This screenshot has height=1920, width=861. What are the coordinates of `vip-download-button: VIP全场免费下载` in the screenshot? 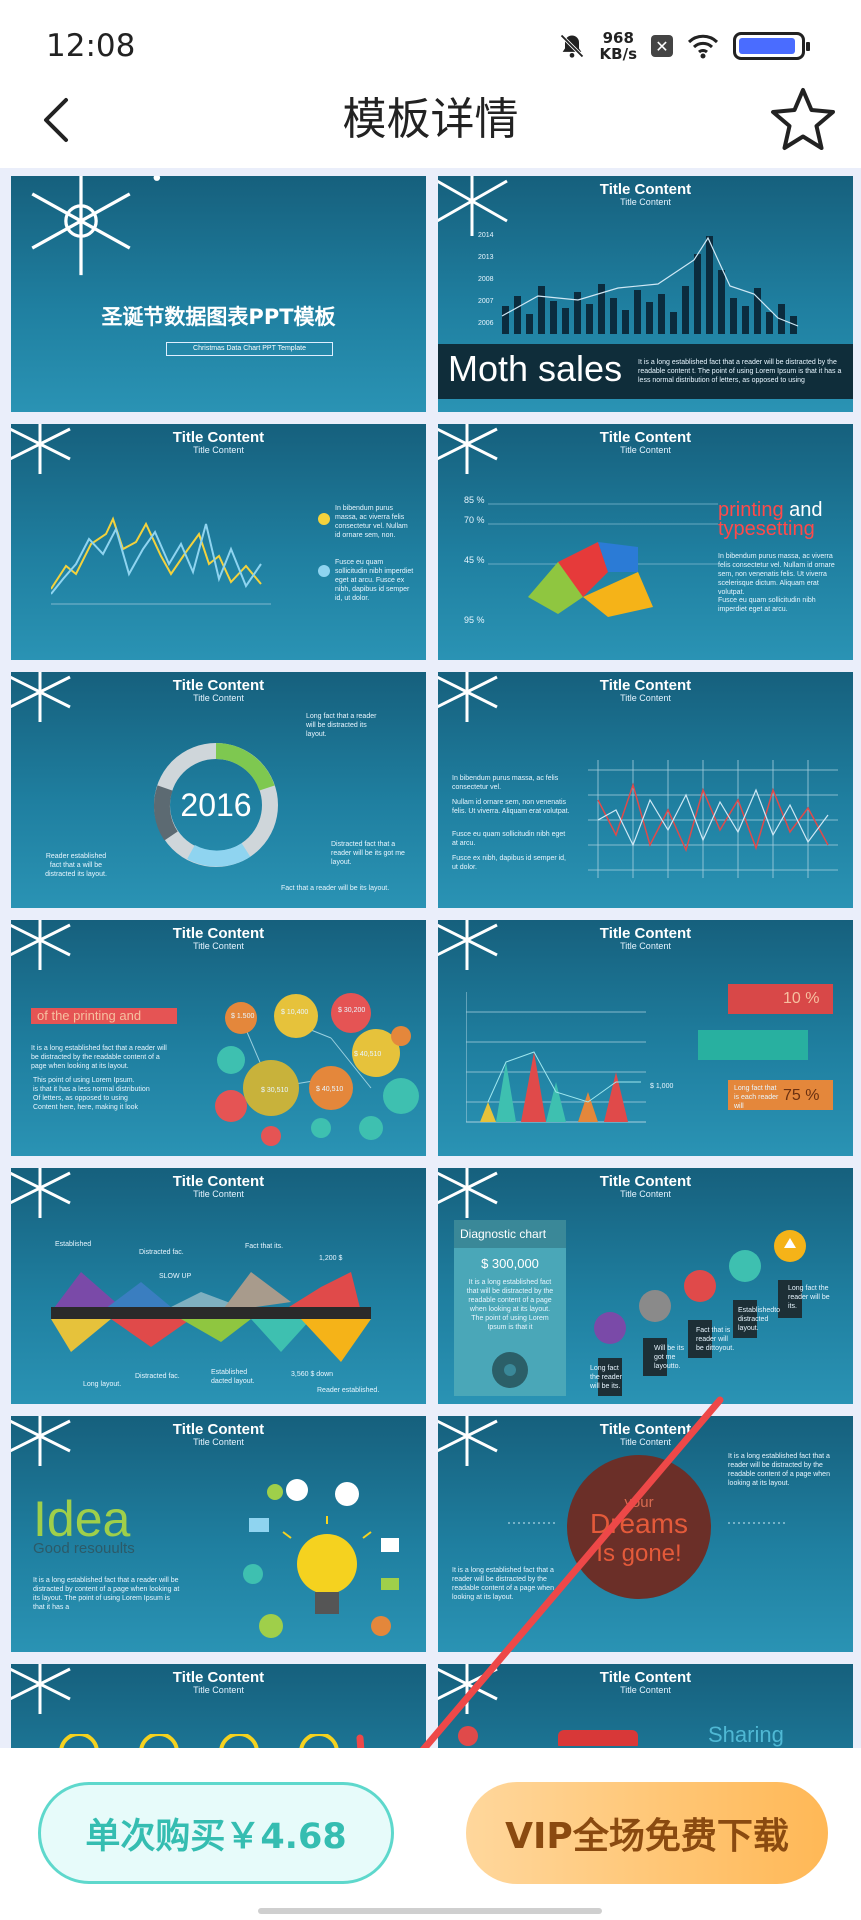 It's located at (647, 1833).